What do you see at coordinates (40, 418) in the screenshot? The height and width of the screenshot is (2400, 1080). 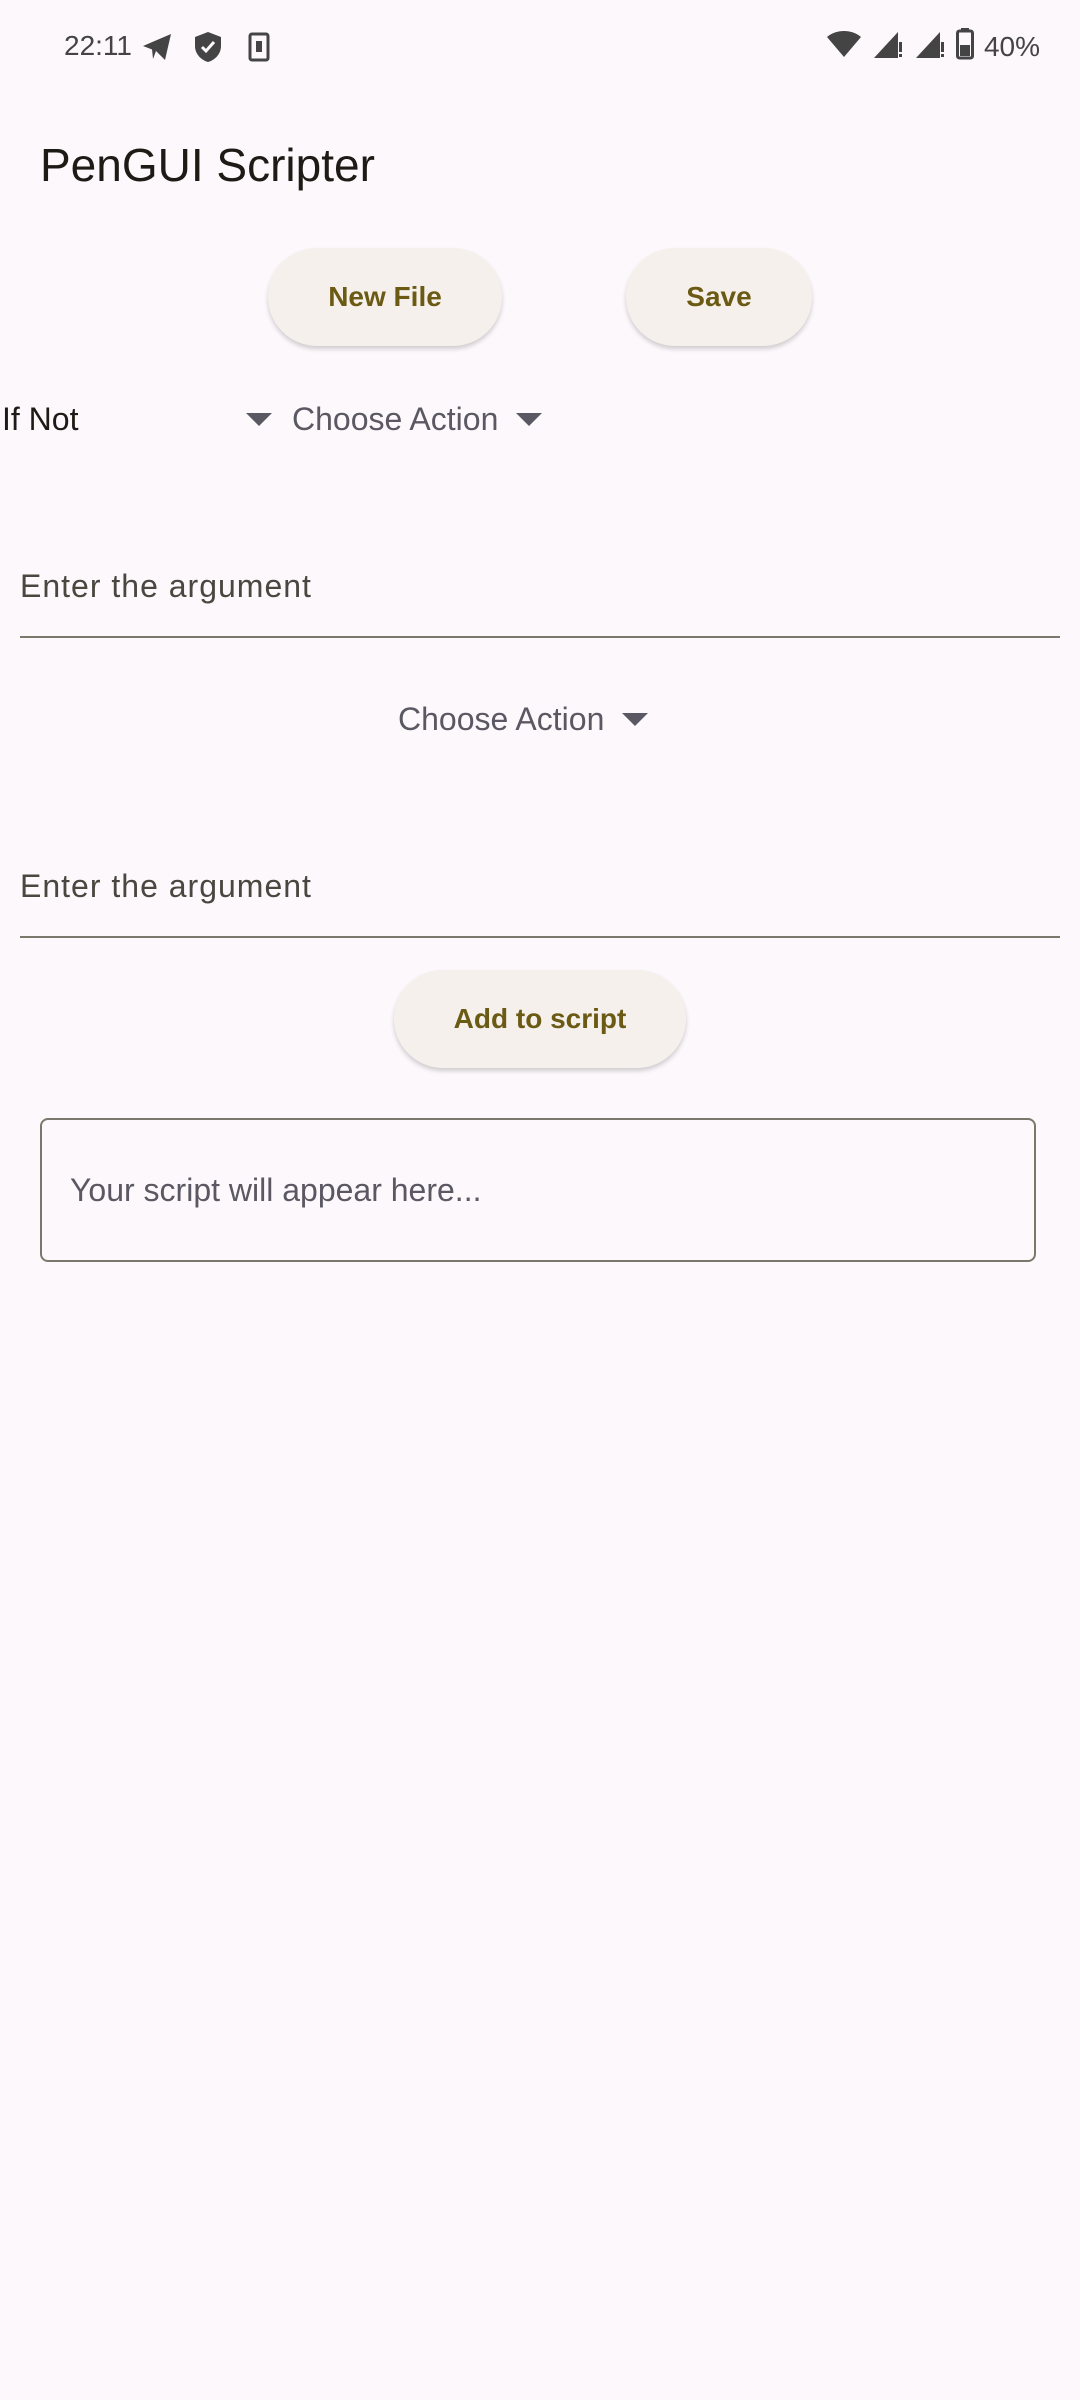 I see `condition-value: If Not` at bounding box center [40, 418].